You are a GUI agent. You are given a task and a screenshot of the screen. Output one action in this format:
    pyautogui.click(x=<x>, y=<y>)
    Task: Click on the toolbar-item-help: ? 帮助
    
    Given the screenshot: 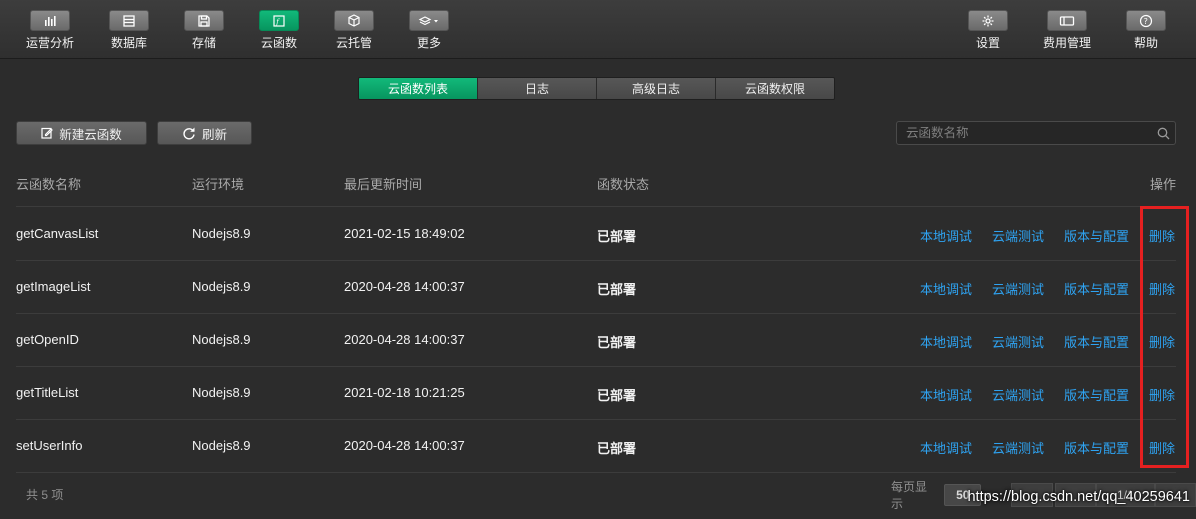 What is the action you would take?
    pyautogui.click(x=1146, y=30)
    